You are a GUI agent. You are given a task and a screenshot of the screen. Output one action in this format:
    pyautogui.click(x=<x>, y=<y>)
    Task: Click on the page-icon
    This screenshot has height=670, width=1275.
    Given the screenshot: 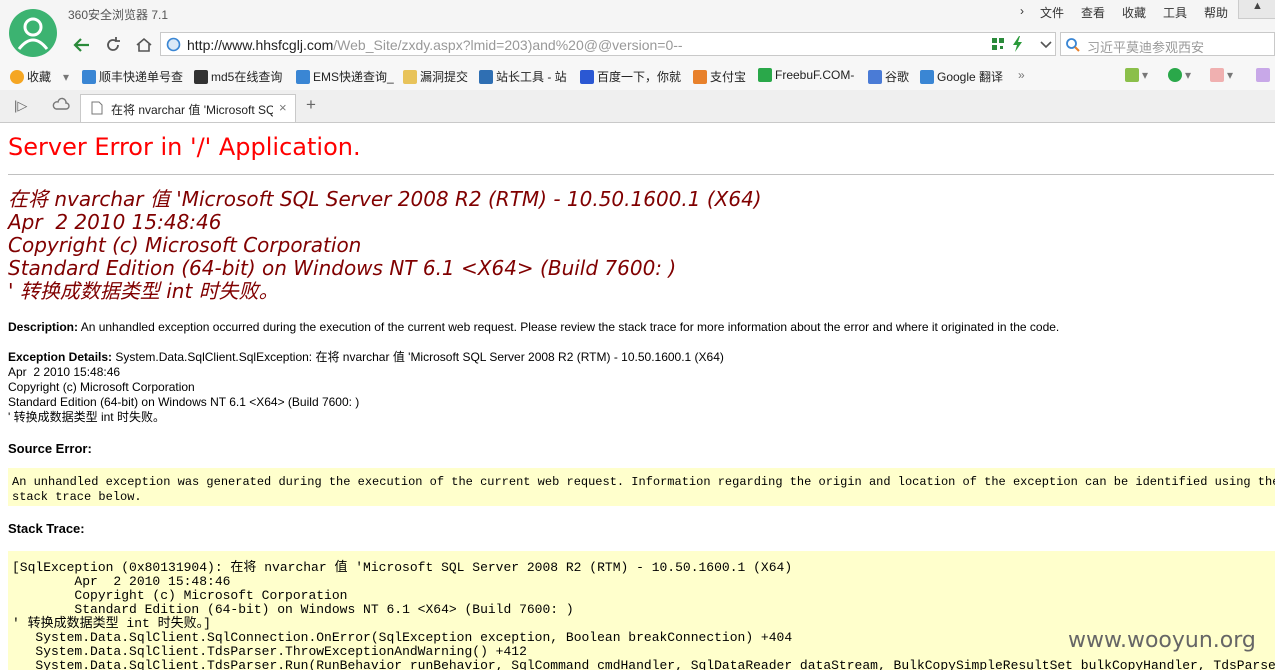 What is the action you would take?
    pyautogui.click(x=97, y=108)
    